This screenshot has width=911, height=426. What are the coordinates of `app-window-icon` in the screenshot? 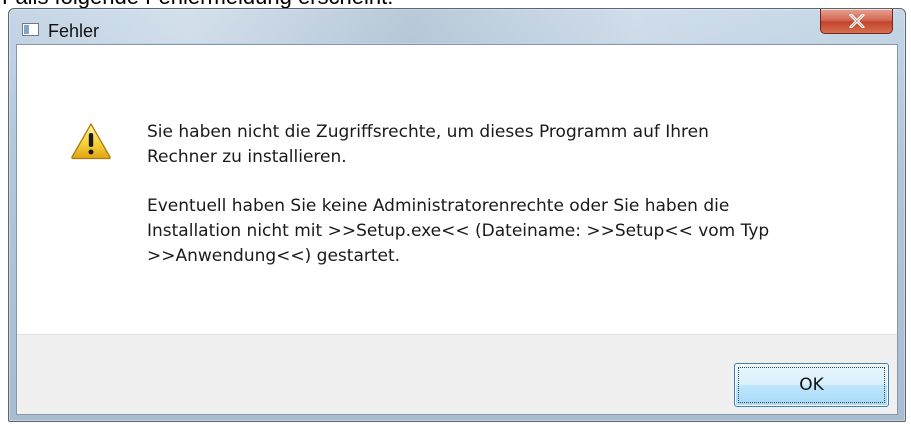 It's located at (30, 29).